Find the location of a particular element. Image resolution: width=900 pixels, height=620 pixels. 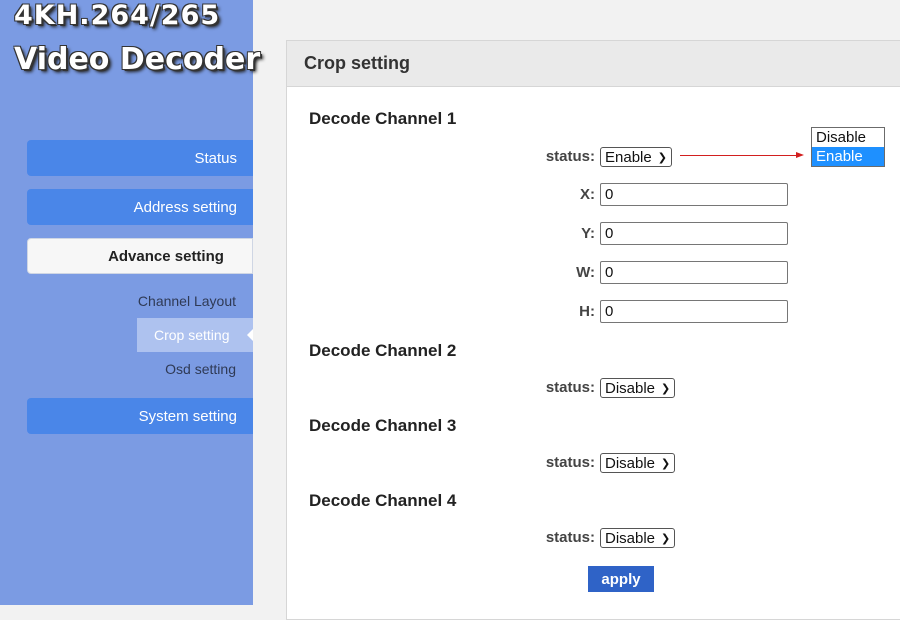

apply-button: apply is located at coordinates (621, 579).